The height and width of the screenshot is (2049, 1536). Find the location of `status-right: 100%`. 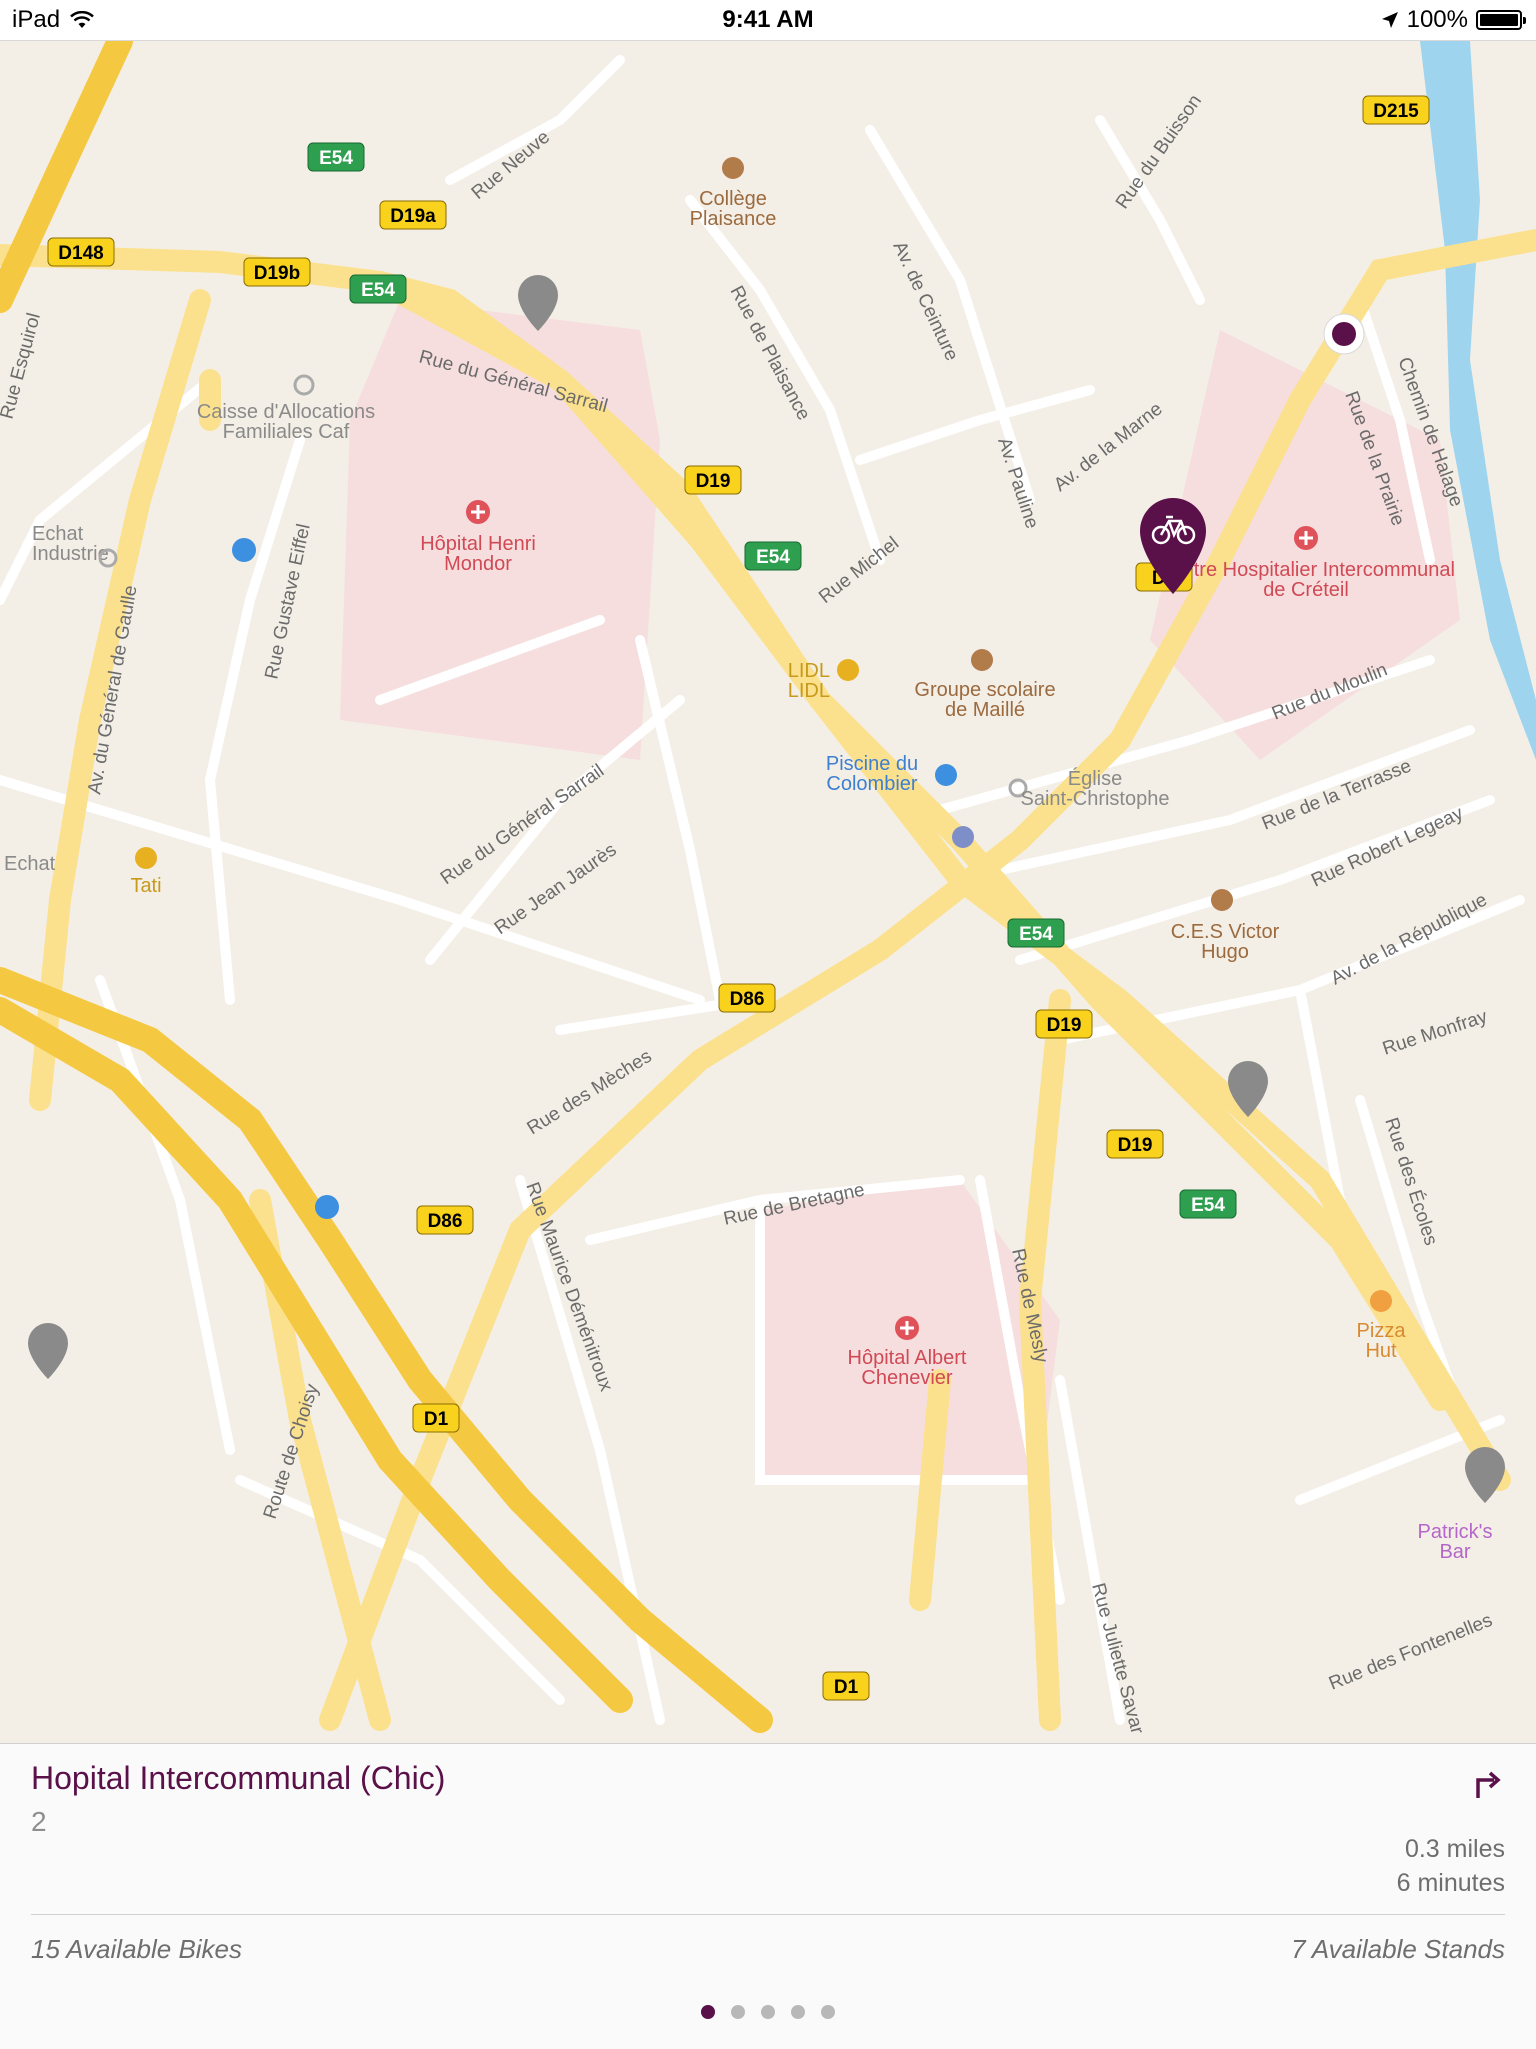

status-right: 100% is located at coordinates (1453, 20).